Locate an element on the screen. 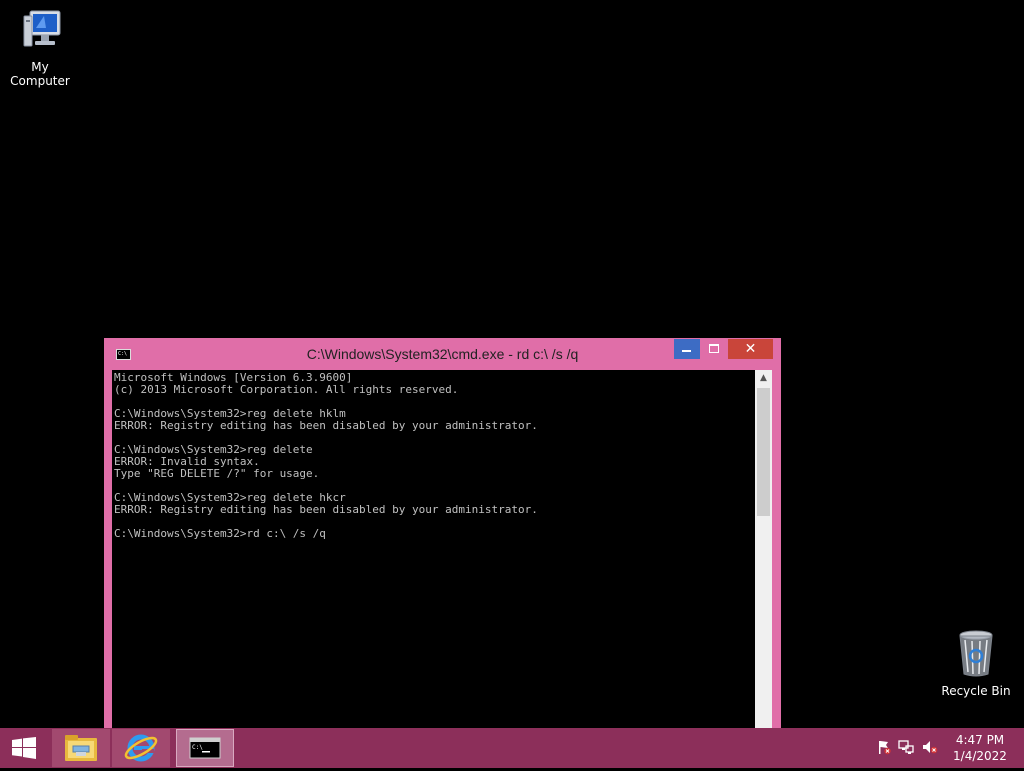  start-button is located at coordinates (25, 748).